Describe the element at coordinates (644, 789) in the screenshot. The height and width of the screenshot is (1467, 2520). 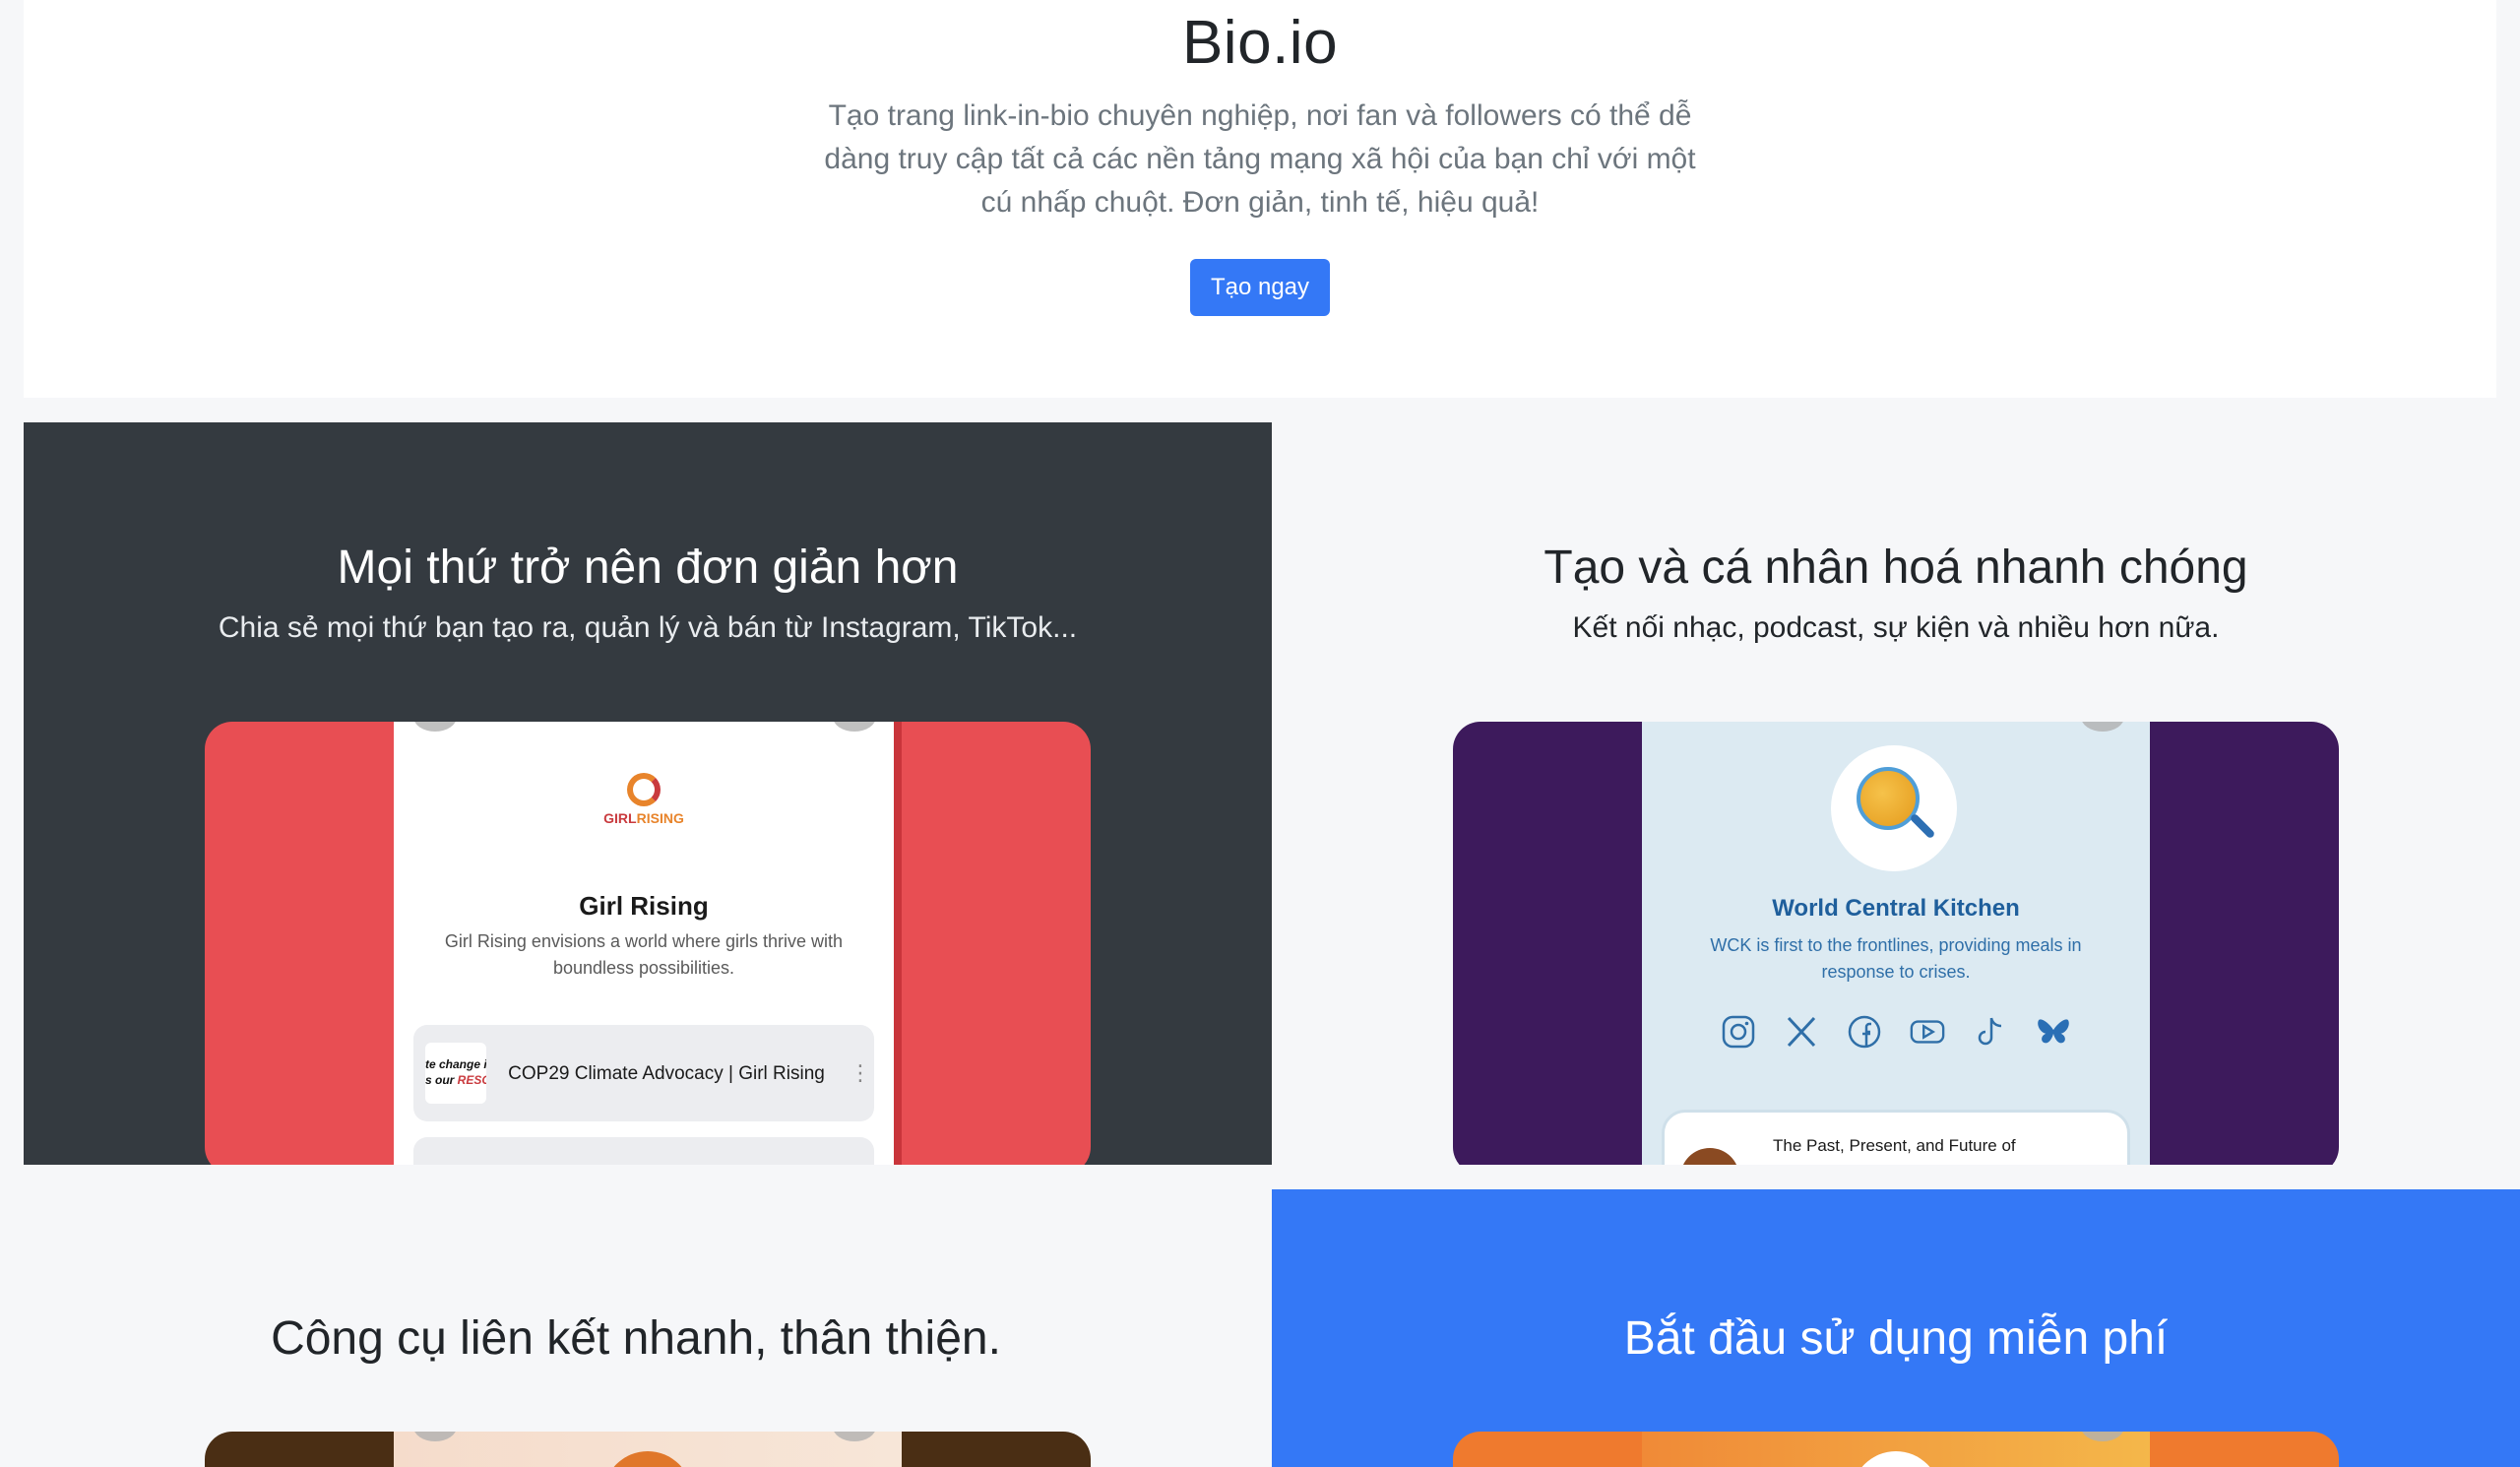
I see `logo-mark-icon` at that location.